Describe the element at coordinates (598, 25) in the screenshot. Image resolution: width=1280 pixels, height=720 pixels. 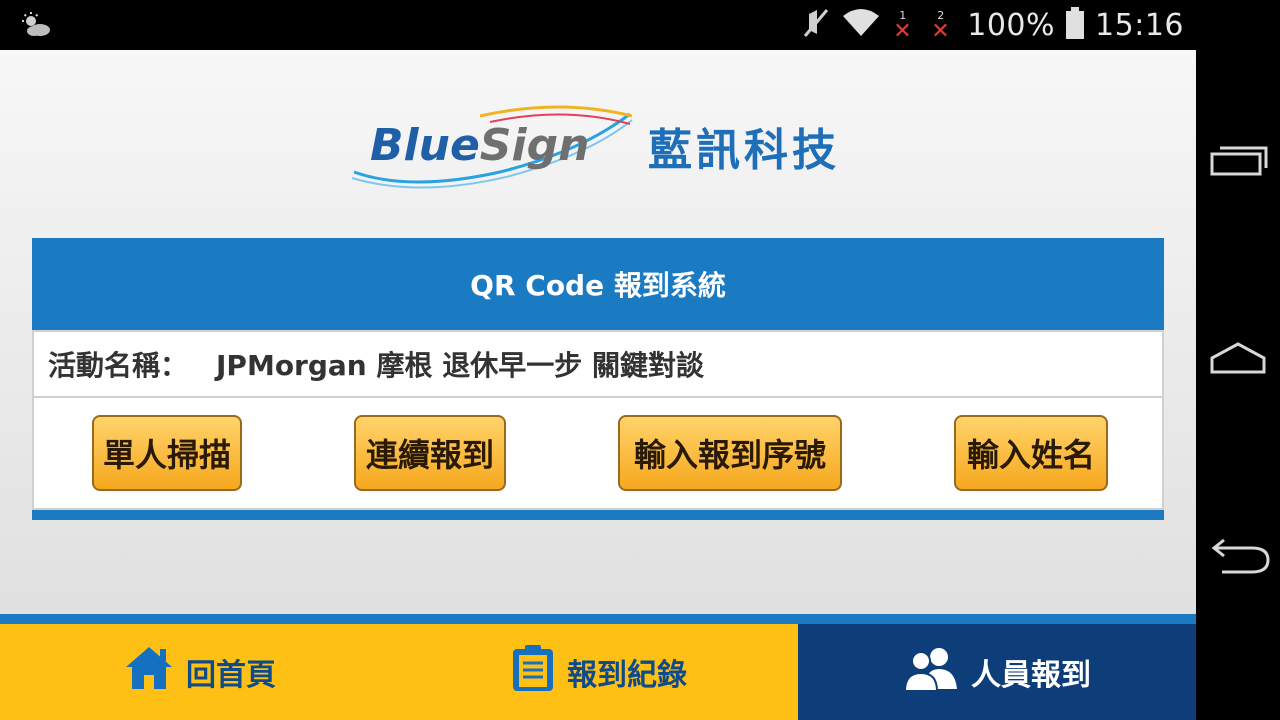
I see `status-bar: 1 ✕ 2 ✕ 100% 15:16` at that location.